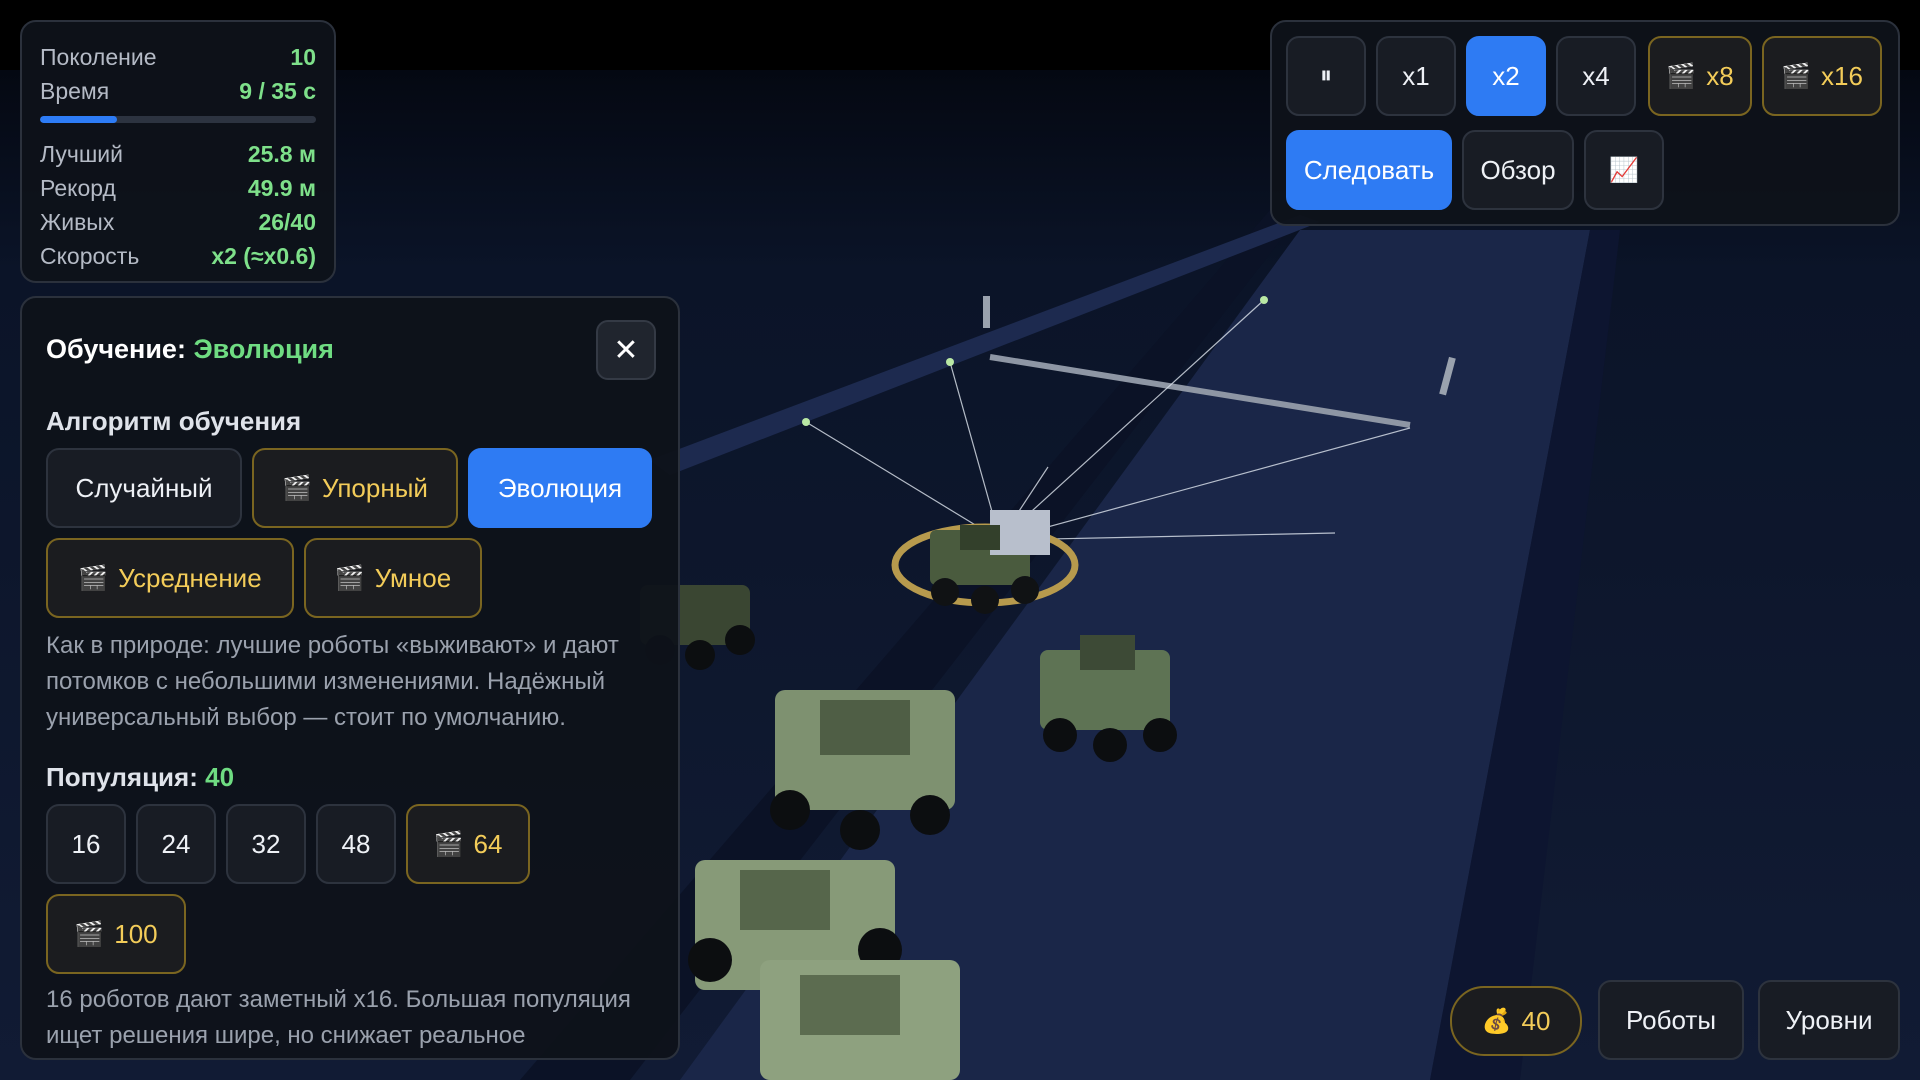 This screenshot has height=1080, width=1920. Describe the element at coordinates (303, 56) in the screenshot. I see `stat-value: 10` at that location.